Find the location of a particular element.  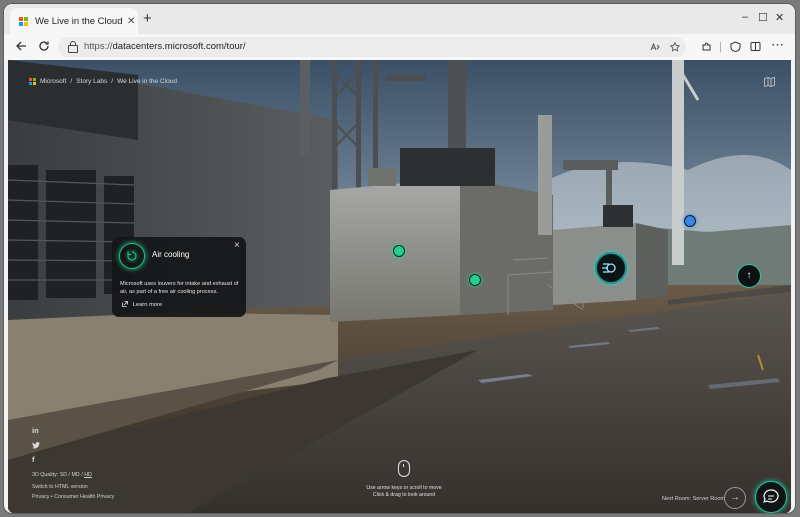

read-aloud-icon is located at coordinates (655, 47).